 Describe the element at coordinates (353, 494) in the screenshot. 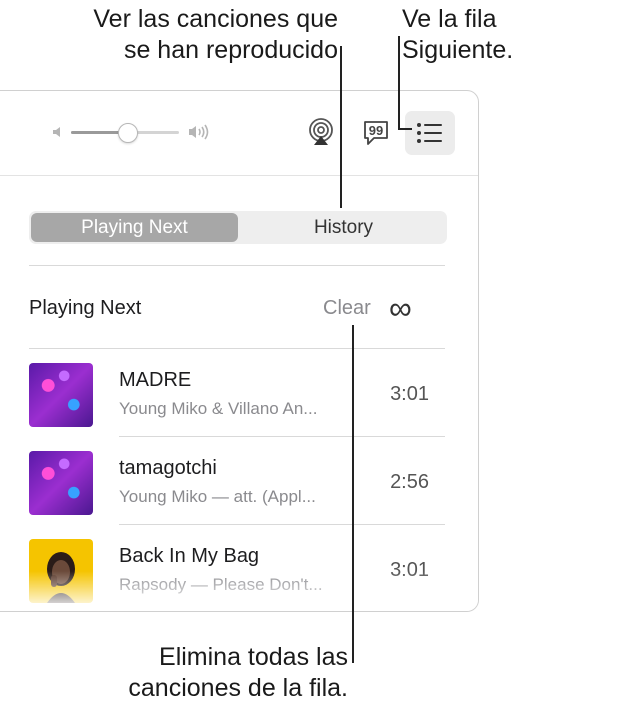

I see `leader-clear` at that location.